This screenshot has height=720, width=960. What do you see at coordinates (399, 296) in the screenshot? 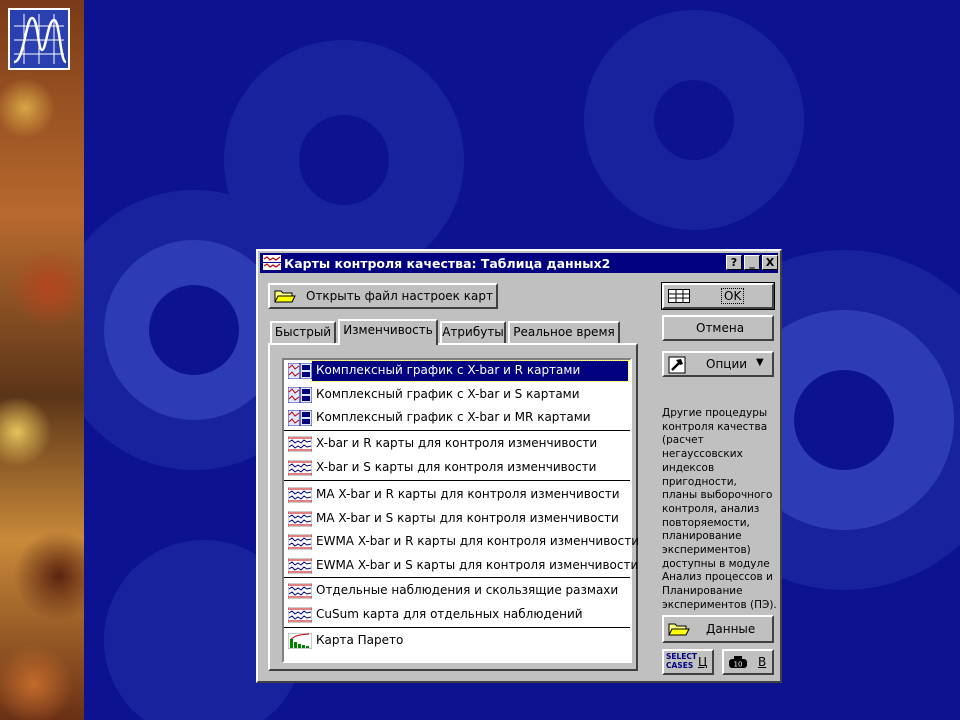
I see `open-settings-label: Открыть файл настроек карт` at bounding box center [399, 296].